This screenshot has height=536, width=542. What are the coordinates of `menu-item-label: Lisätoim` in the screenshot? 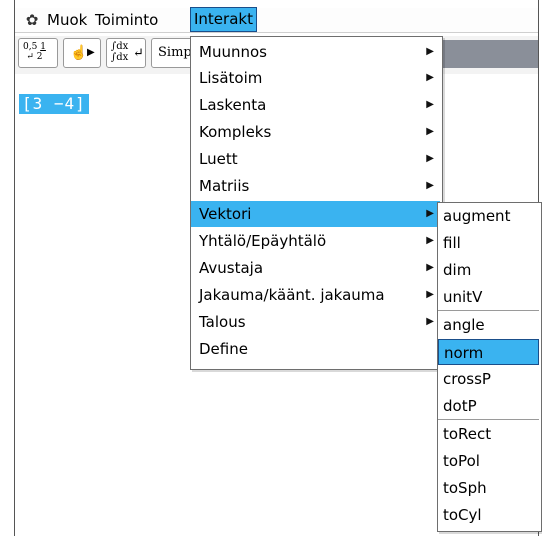 It's located at (231, 78).